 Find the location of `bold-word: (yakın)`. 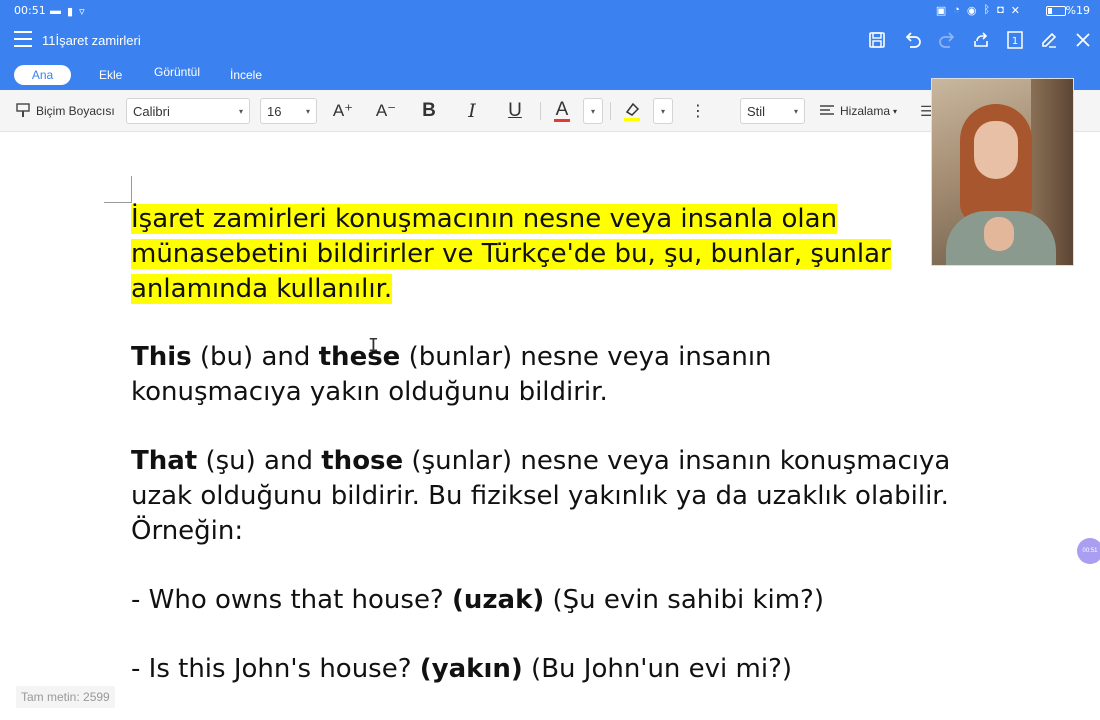

bold-word: (yakın) is located at coordinates (471, 669).